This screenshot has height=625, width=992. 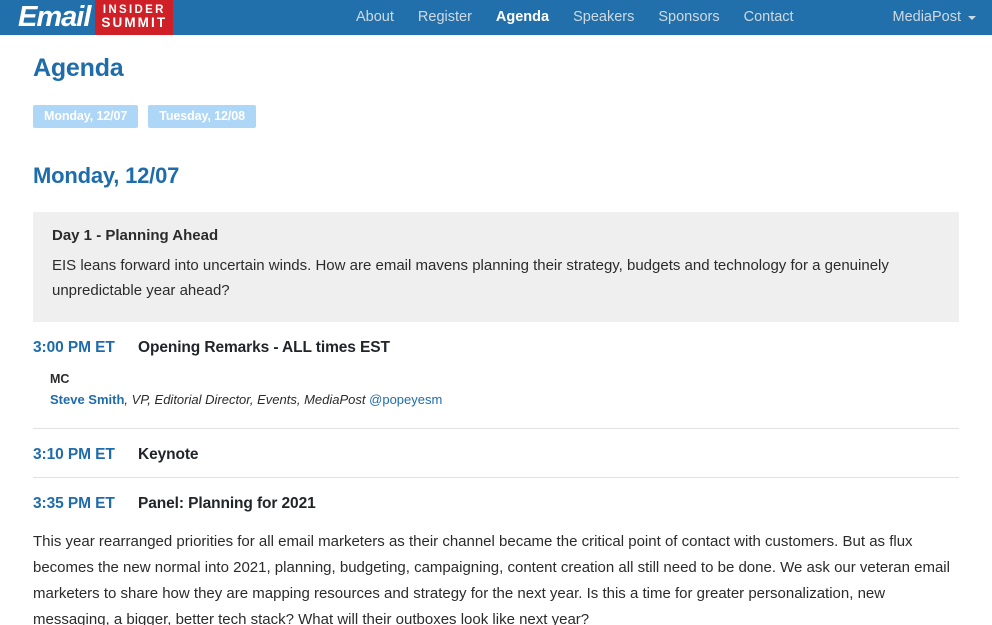 I want to click on site-logo: Email INSIDER SUMMIT, so click(x=96, y=17).